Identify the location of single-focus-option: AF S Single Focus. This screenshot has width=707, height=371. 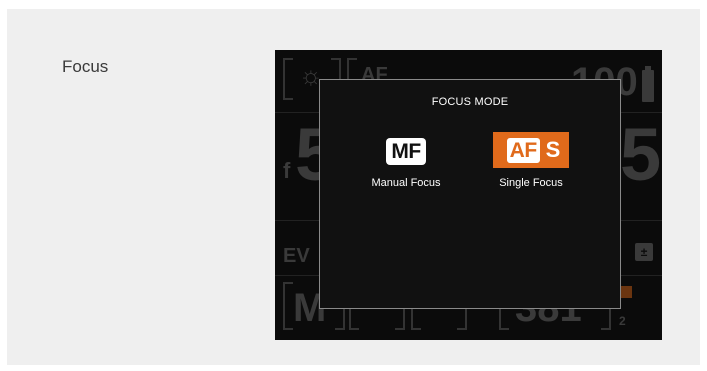
(531, 160).